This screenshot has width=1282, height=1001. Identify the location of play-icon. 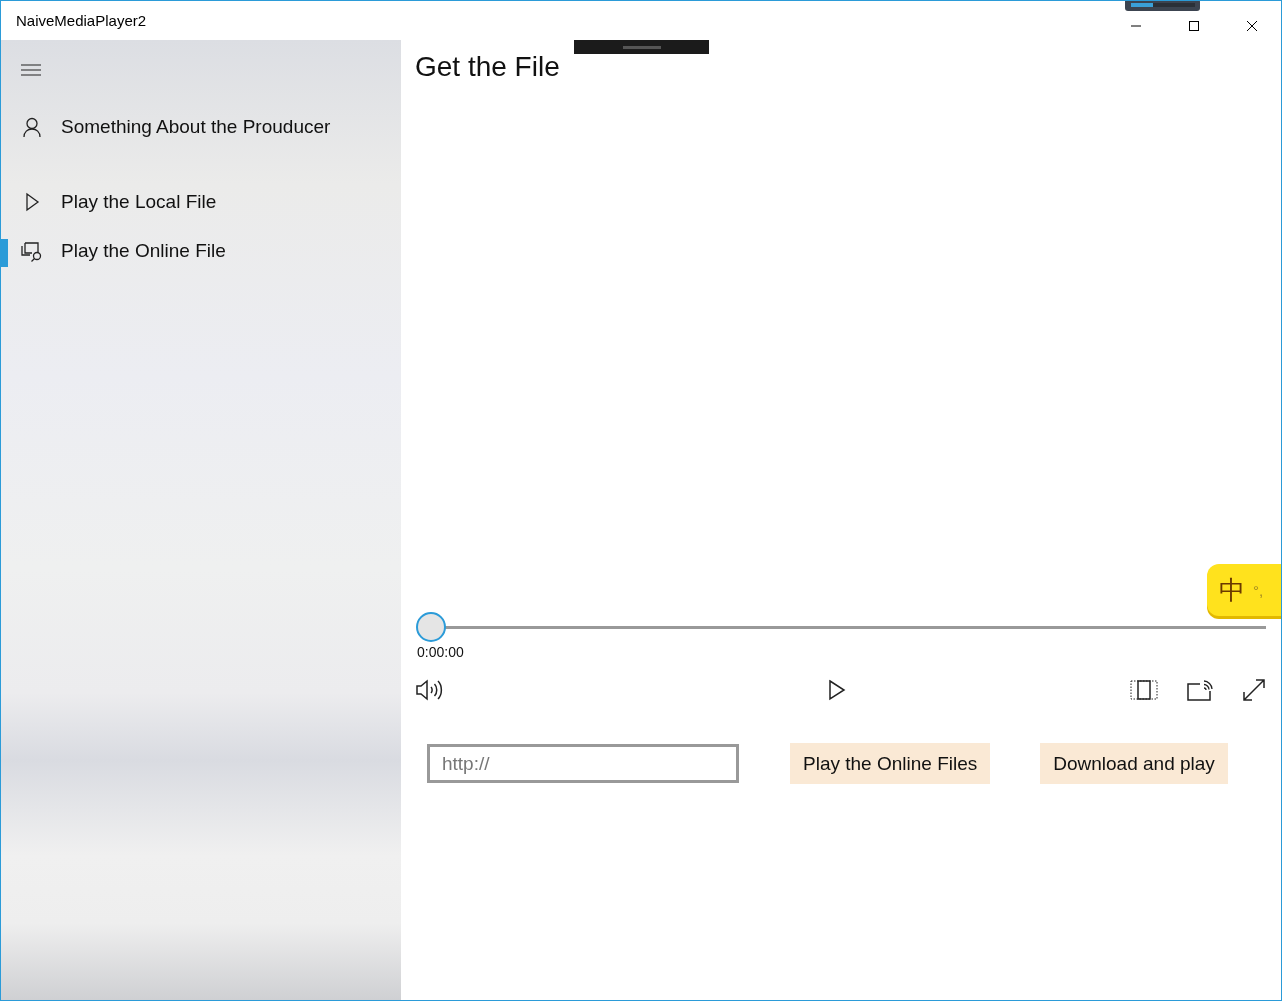
(836, 690).